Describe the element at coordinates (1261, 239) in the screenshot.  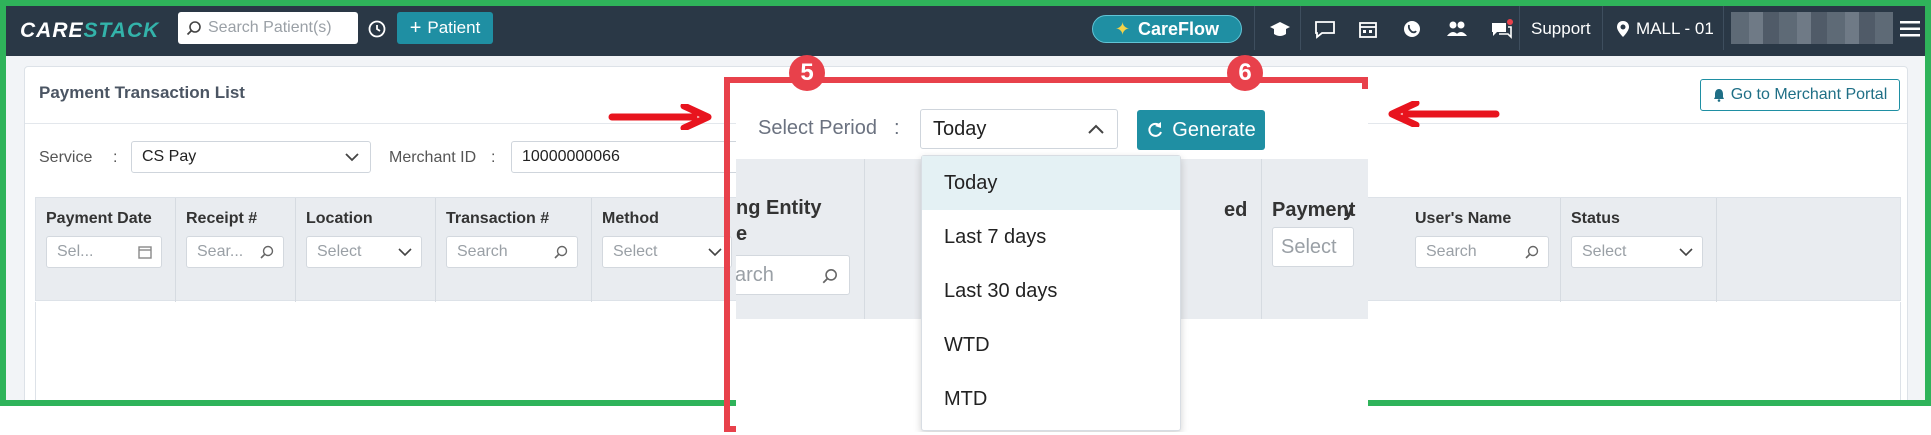
I see `column-divider` at that location.